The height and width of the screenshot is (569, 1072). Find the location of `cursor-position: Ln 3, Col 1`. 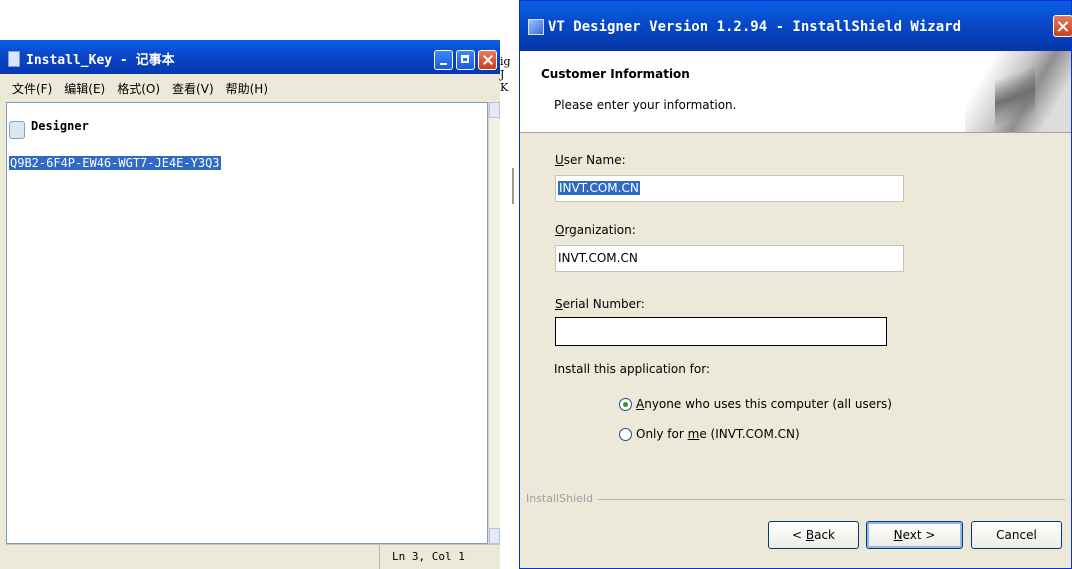

cursor-position: Ln 3, Col 1 is located at coordinates (422, 557).